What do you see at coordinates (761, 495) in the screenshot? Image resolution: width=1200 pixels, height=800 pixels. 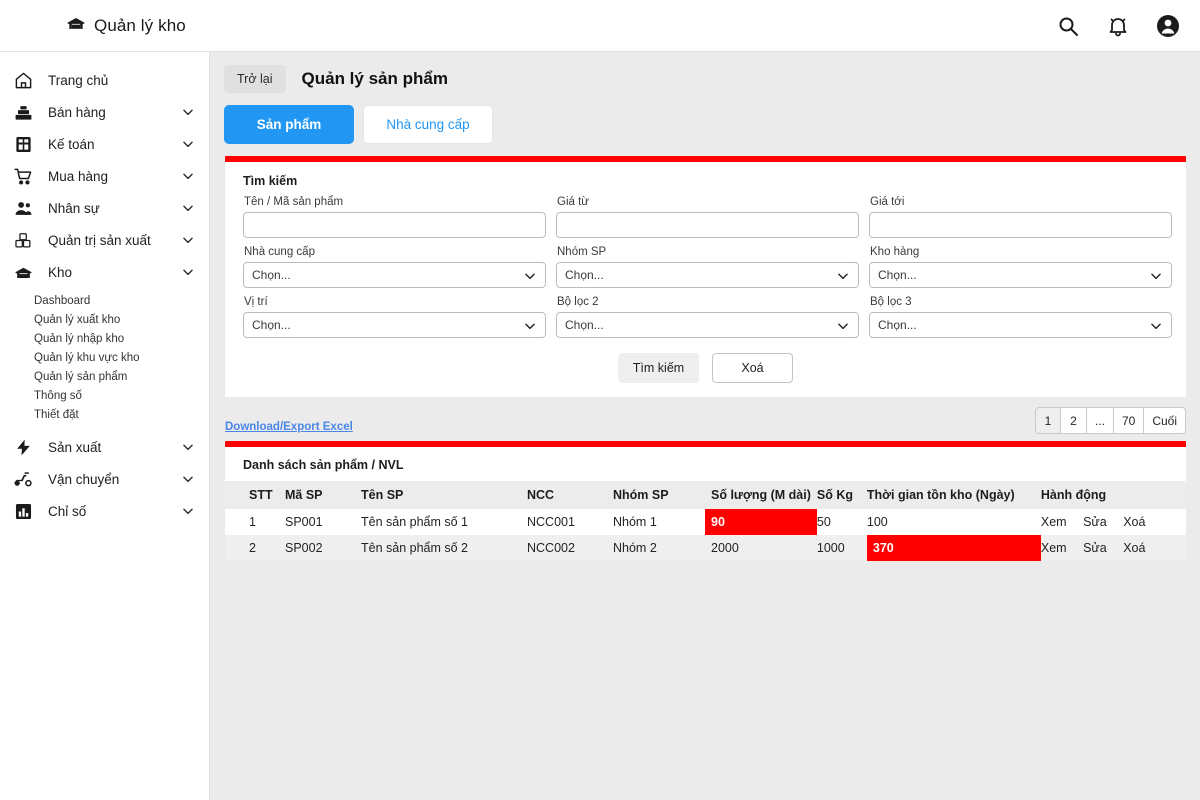 I see `column-header-so-luong: Số lượng (M dài)` at bounding box center [761, 495].